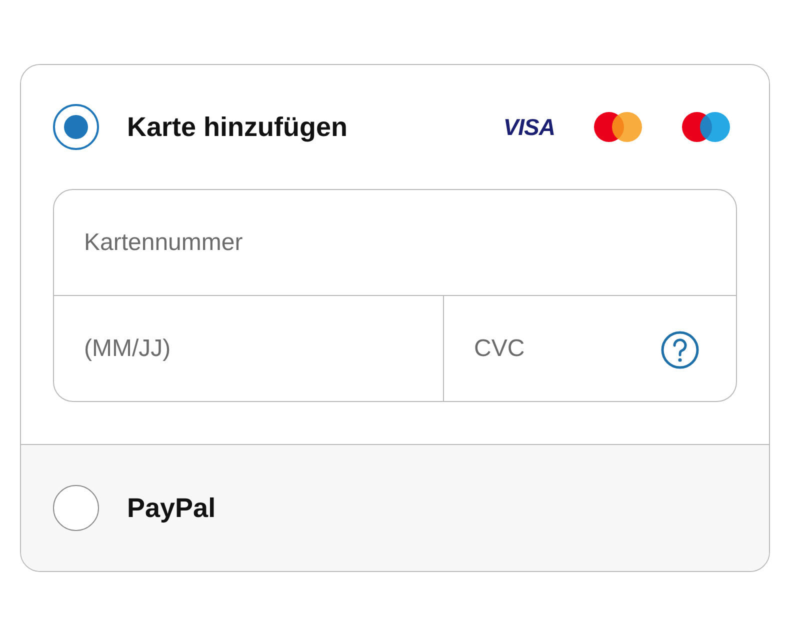 This screenshot has width=800, height=642. I want to click on expiry-input: (MM/JJ), so click(248, 348).